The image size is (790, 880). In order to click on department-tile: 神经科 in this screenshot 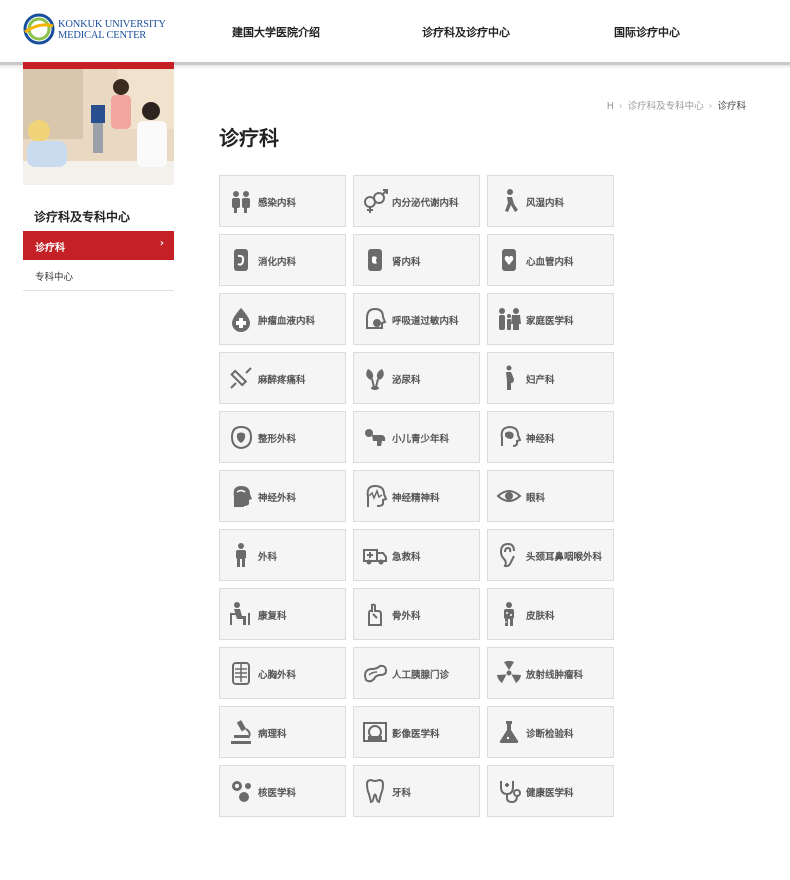, I will do `click(550, 437)`.